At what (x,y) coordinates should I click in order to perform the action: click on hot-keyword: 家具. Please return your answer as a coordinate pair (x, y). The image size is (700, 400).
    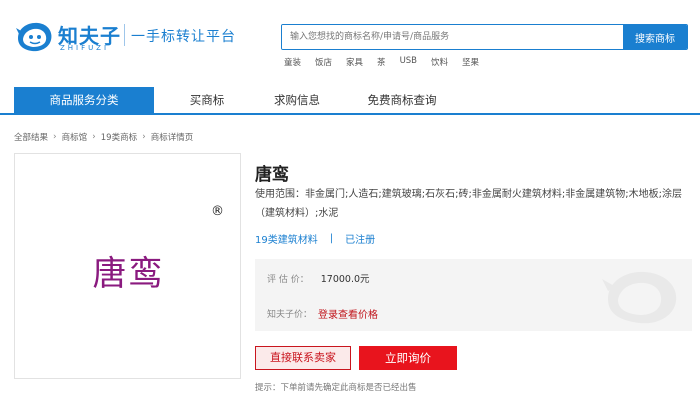
    Looking at the image, I should click on (354, 62).